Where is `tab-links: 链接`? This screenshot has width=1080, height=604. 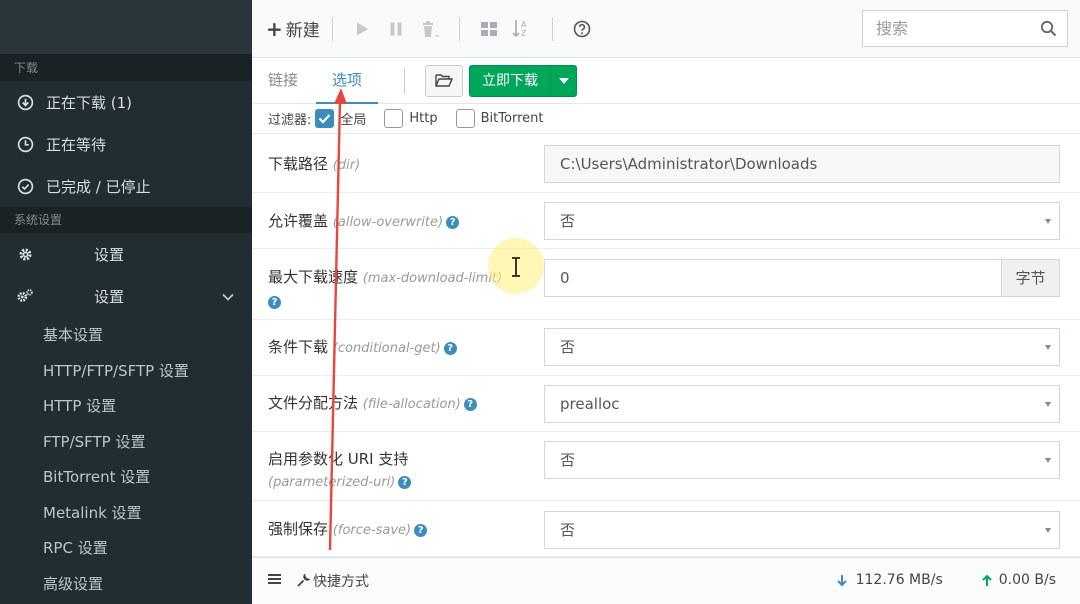 tab-links: 链接 is located at coordinates (283, 81).